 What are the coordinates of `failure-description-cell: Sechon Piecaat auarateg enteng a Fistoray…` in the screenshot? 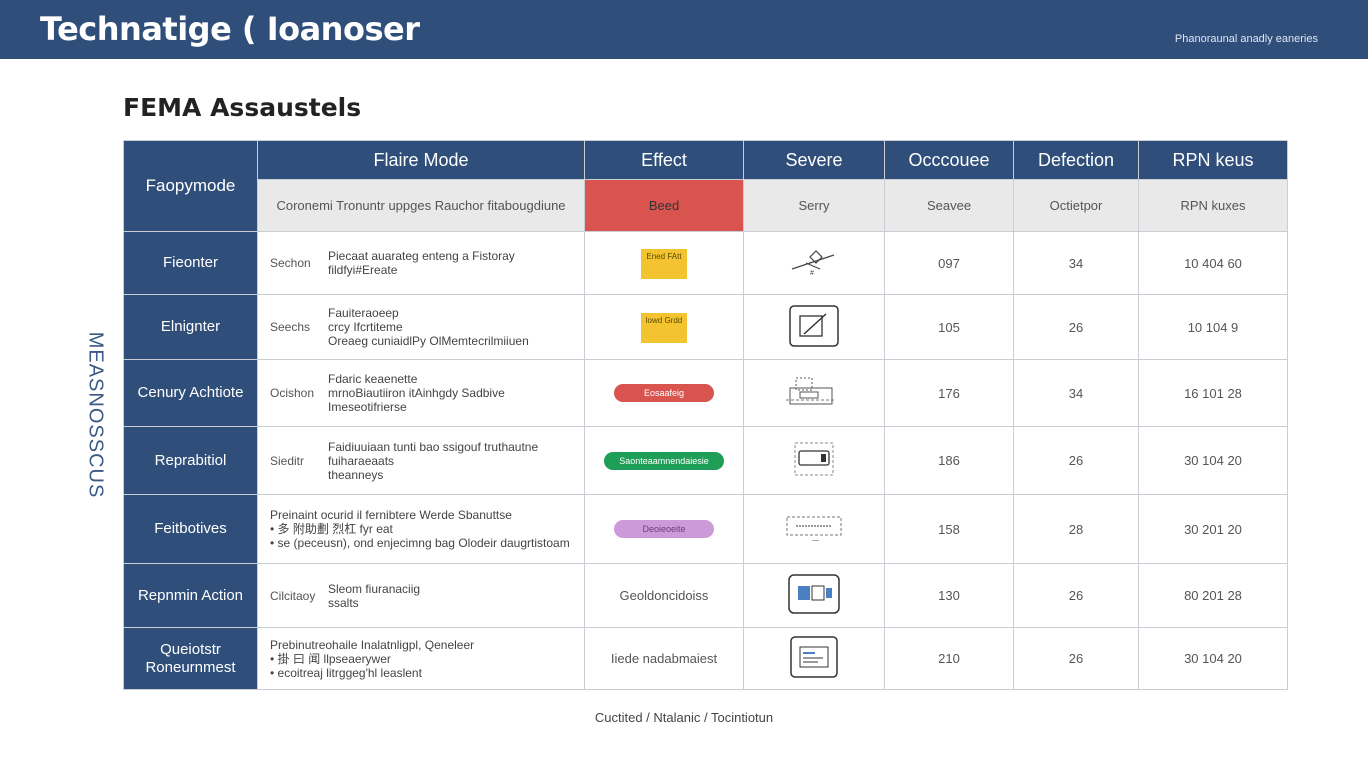 It's located at (421, 263).